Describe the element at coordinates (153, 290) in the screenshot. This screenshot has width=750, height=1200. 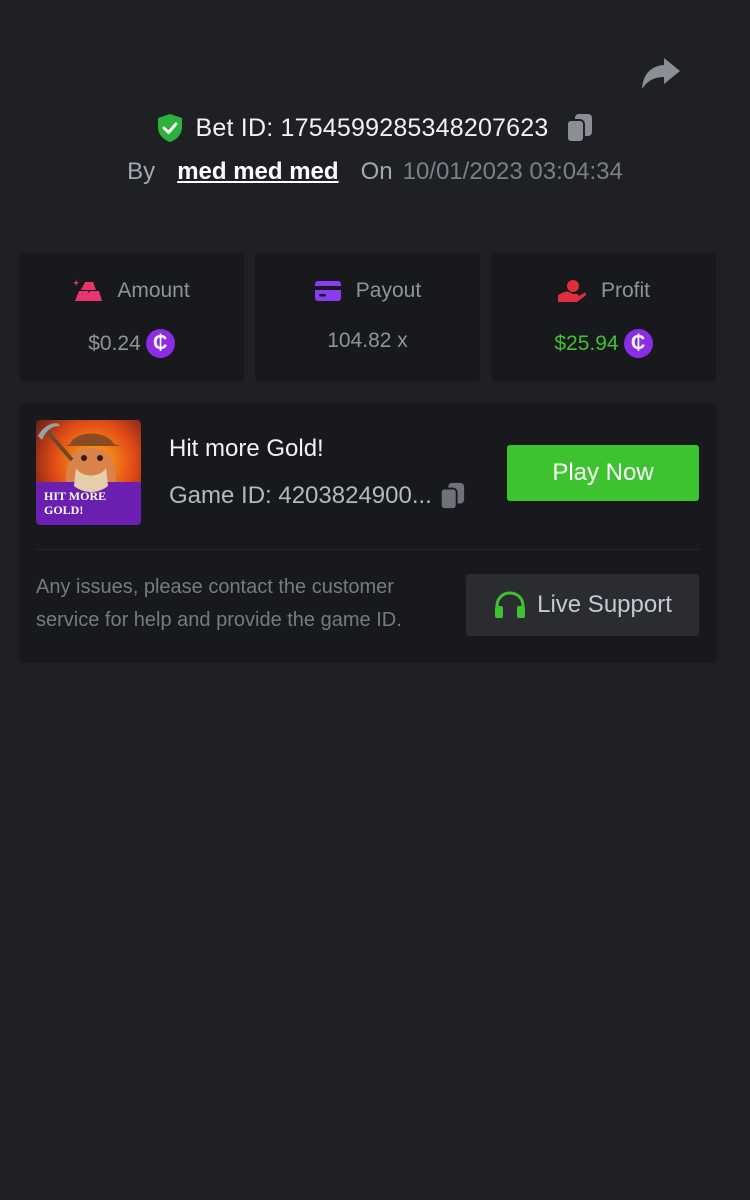
I see `amount-label: Amount` at that location.